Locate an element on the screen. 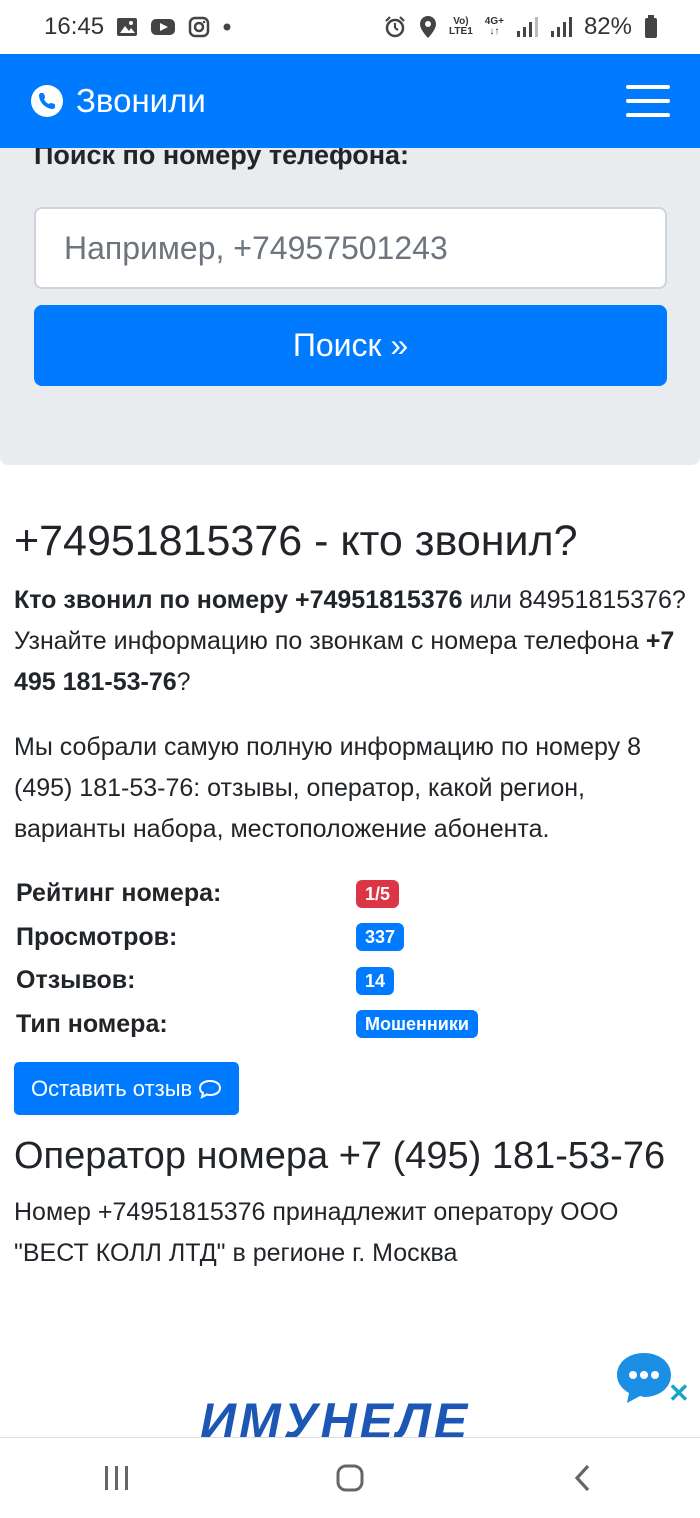 Image resolution: width=700 pixels, height=1518 pixels. brand-link: Звонили is located at coordinates (118, 101).